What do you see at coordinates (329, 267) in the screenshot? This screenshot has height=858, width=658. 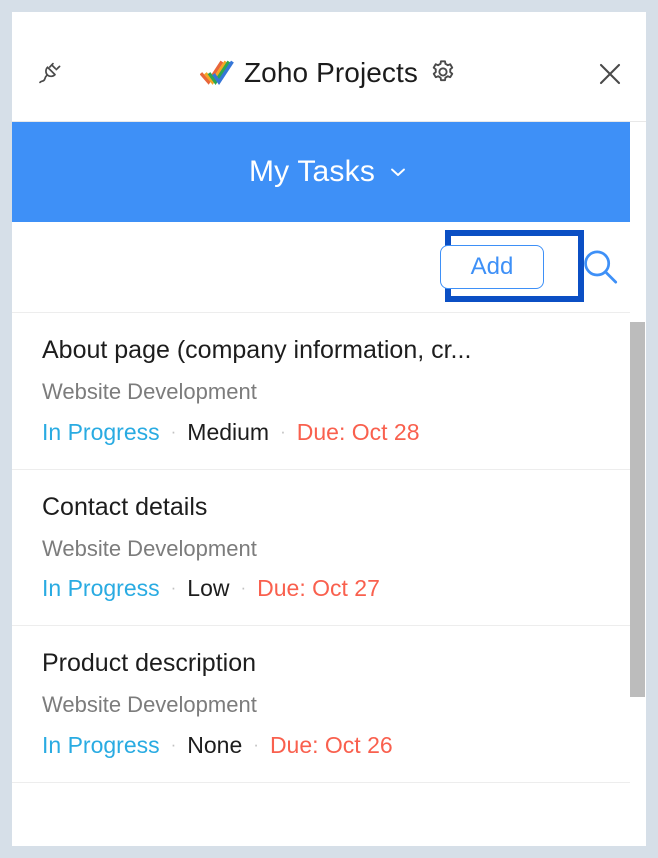 I see `action-bar: Add` at bounding box center [329, 267].